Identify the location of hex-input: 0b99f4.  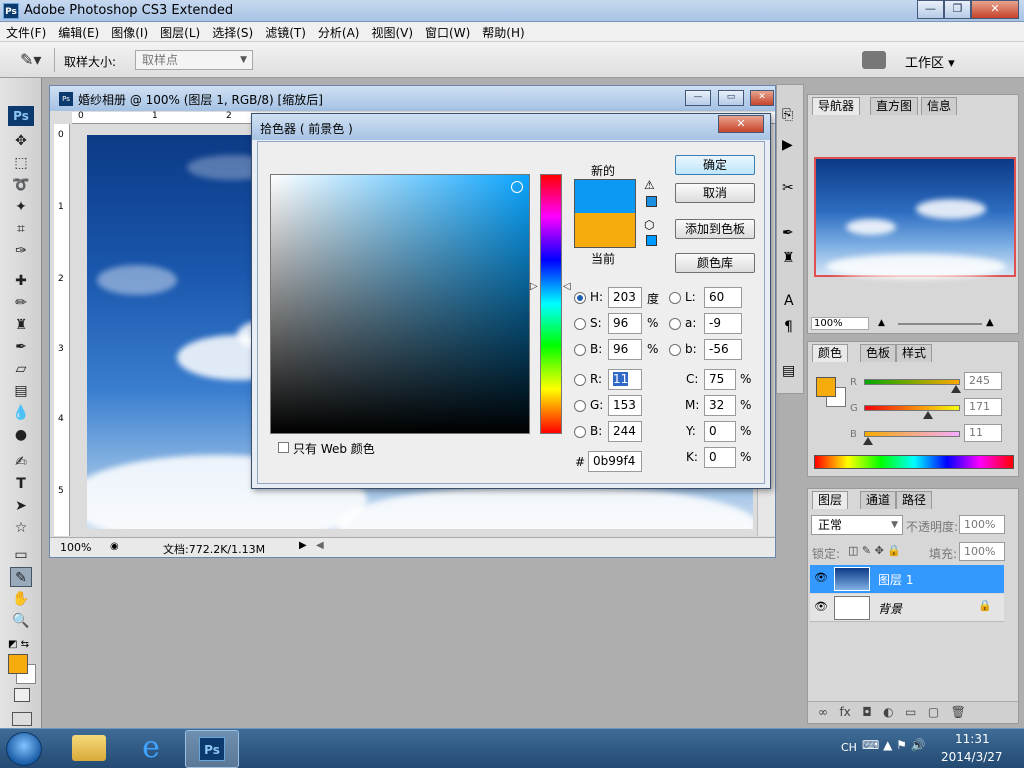
(615, 461).